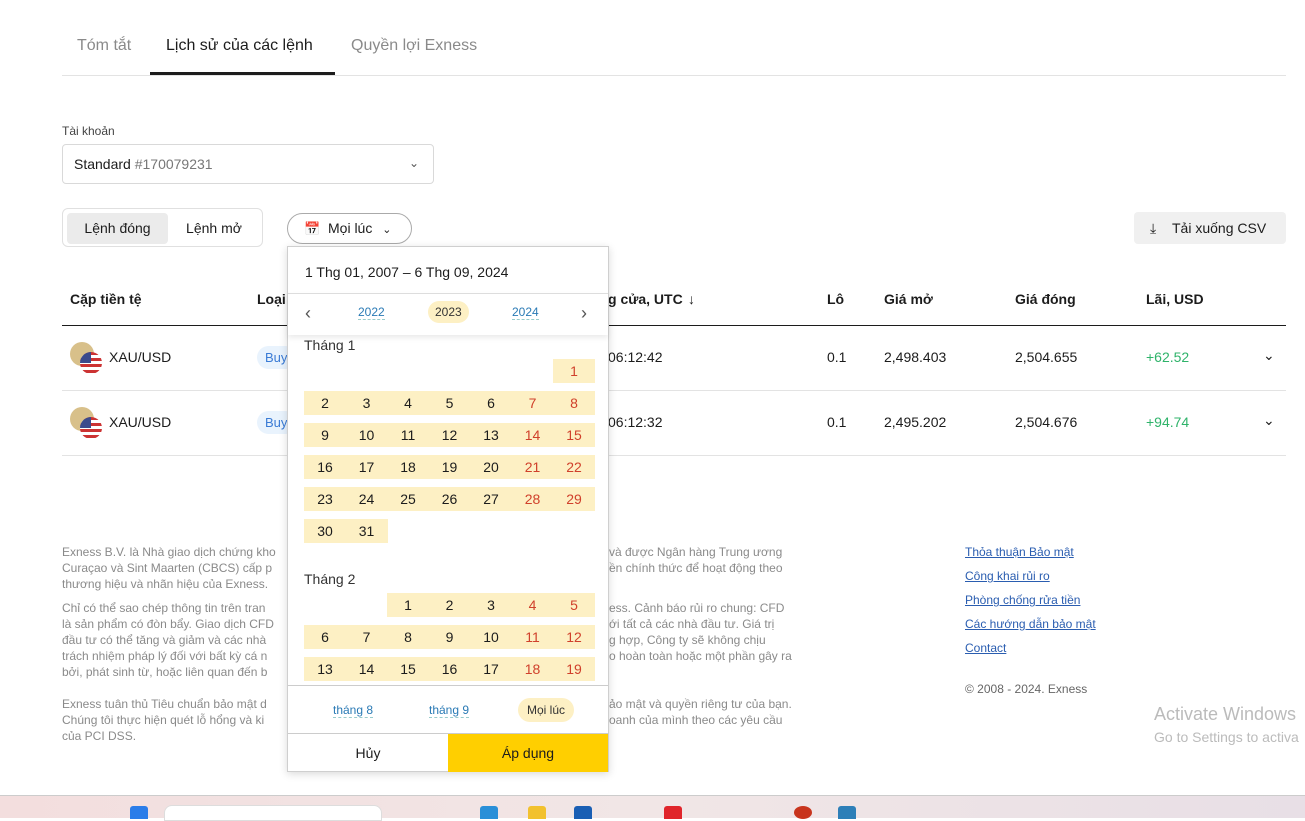 This screenshot has width=1305, height=821. I want to click on footer-text: ền chính thức để hoạt động theo, so click(696, 568).